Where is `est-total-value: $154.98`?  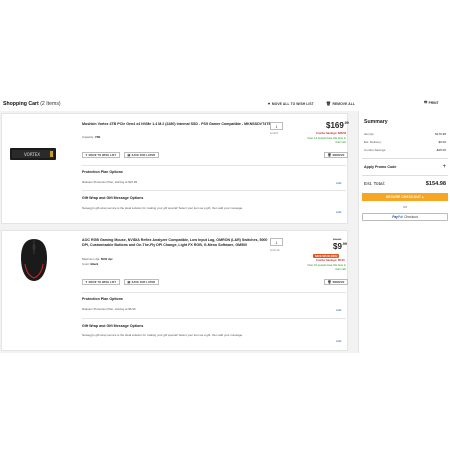 est-total-value: $154.98 is located at coordinates (435, 184).